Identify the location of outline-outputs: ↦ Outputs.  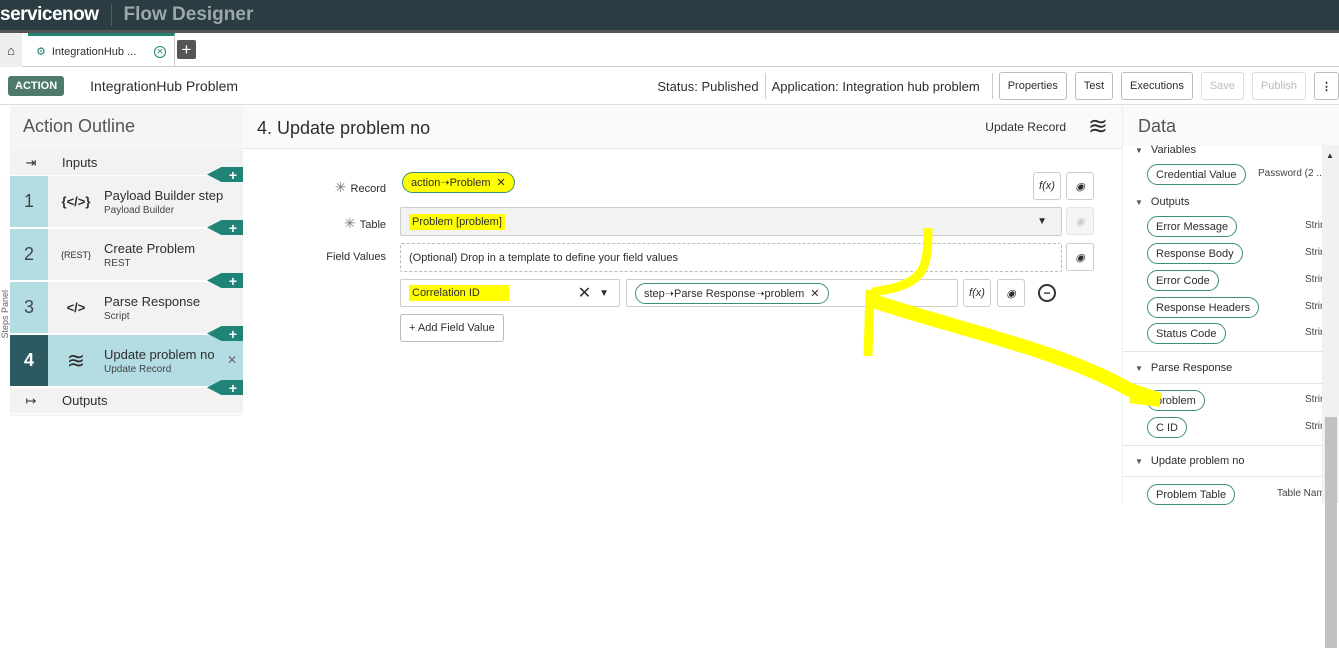
(126, 401).